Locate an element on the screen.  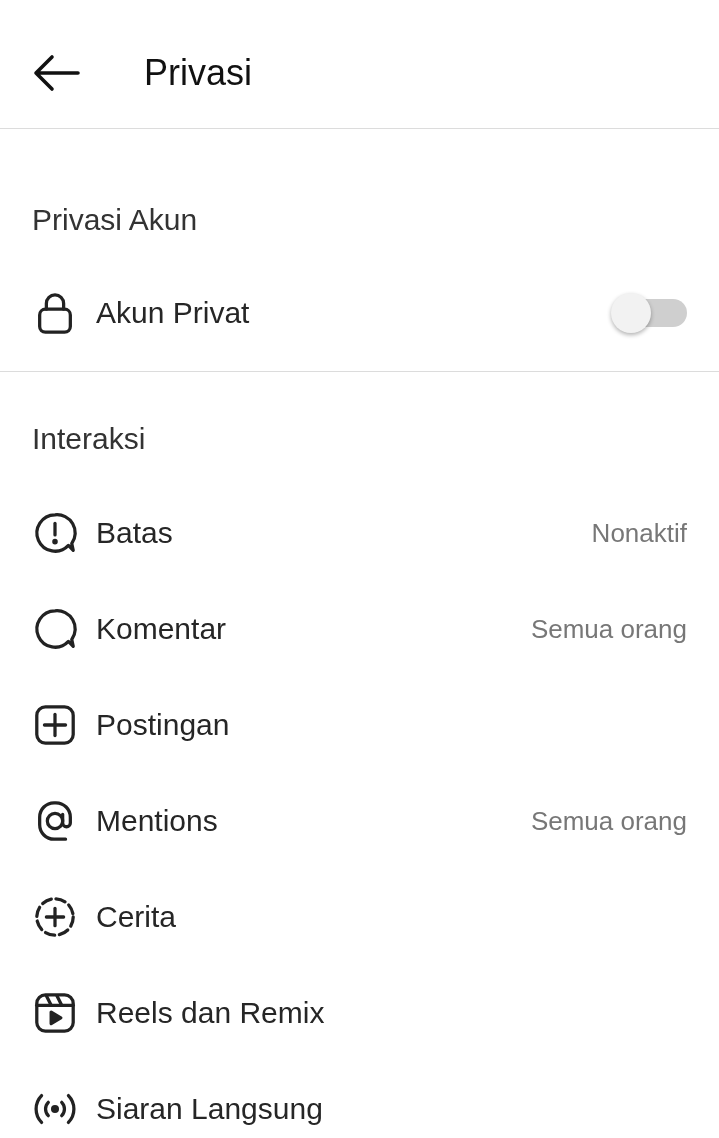
back-arrow-icon is located at coordinates (56, 73).